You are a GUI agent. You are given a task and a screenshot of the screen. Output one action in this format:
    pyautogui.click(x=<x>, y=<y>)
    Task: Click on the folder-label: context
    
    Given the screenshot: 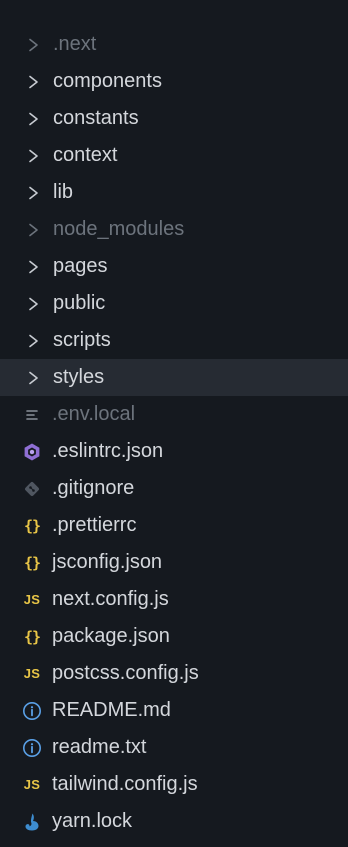 What is the action you would take?
    pyautogui.click(x=85, y=155)
    